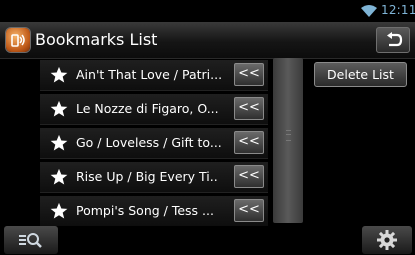 The height and width of the screenshot is (255, 415). I want to click on back-button, so click(393, 40).